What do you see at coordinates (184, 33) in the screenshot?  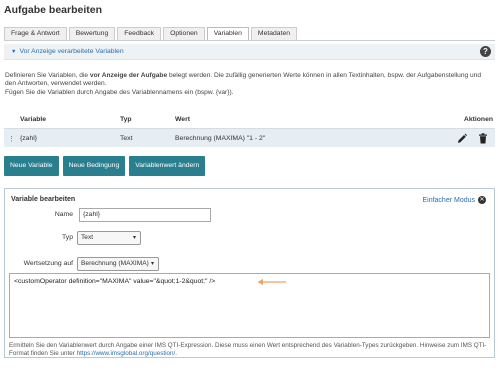 I see `tab-optionen: Optionen` at bounding box center [184, 33].